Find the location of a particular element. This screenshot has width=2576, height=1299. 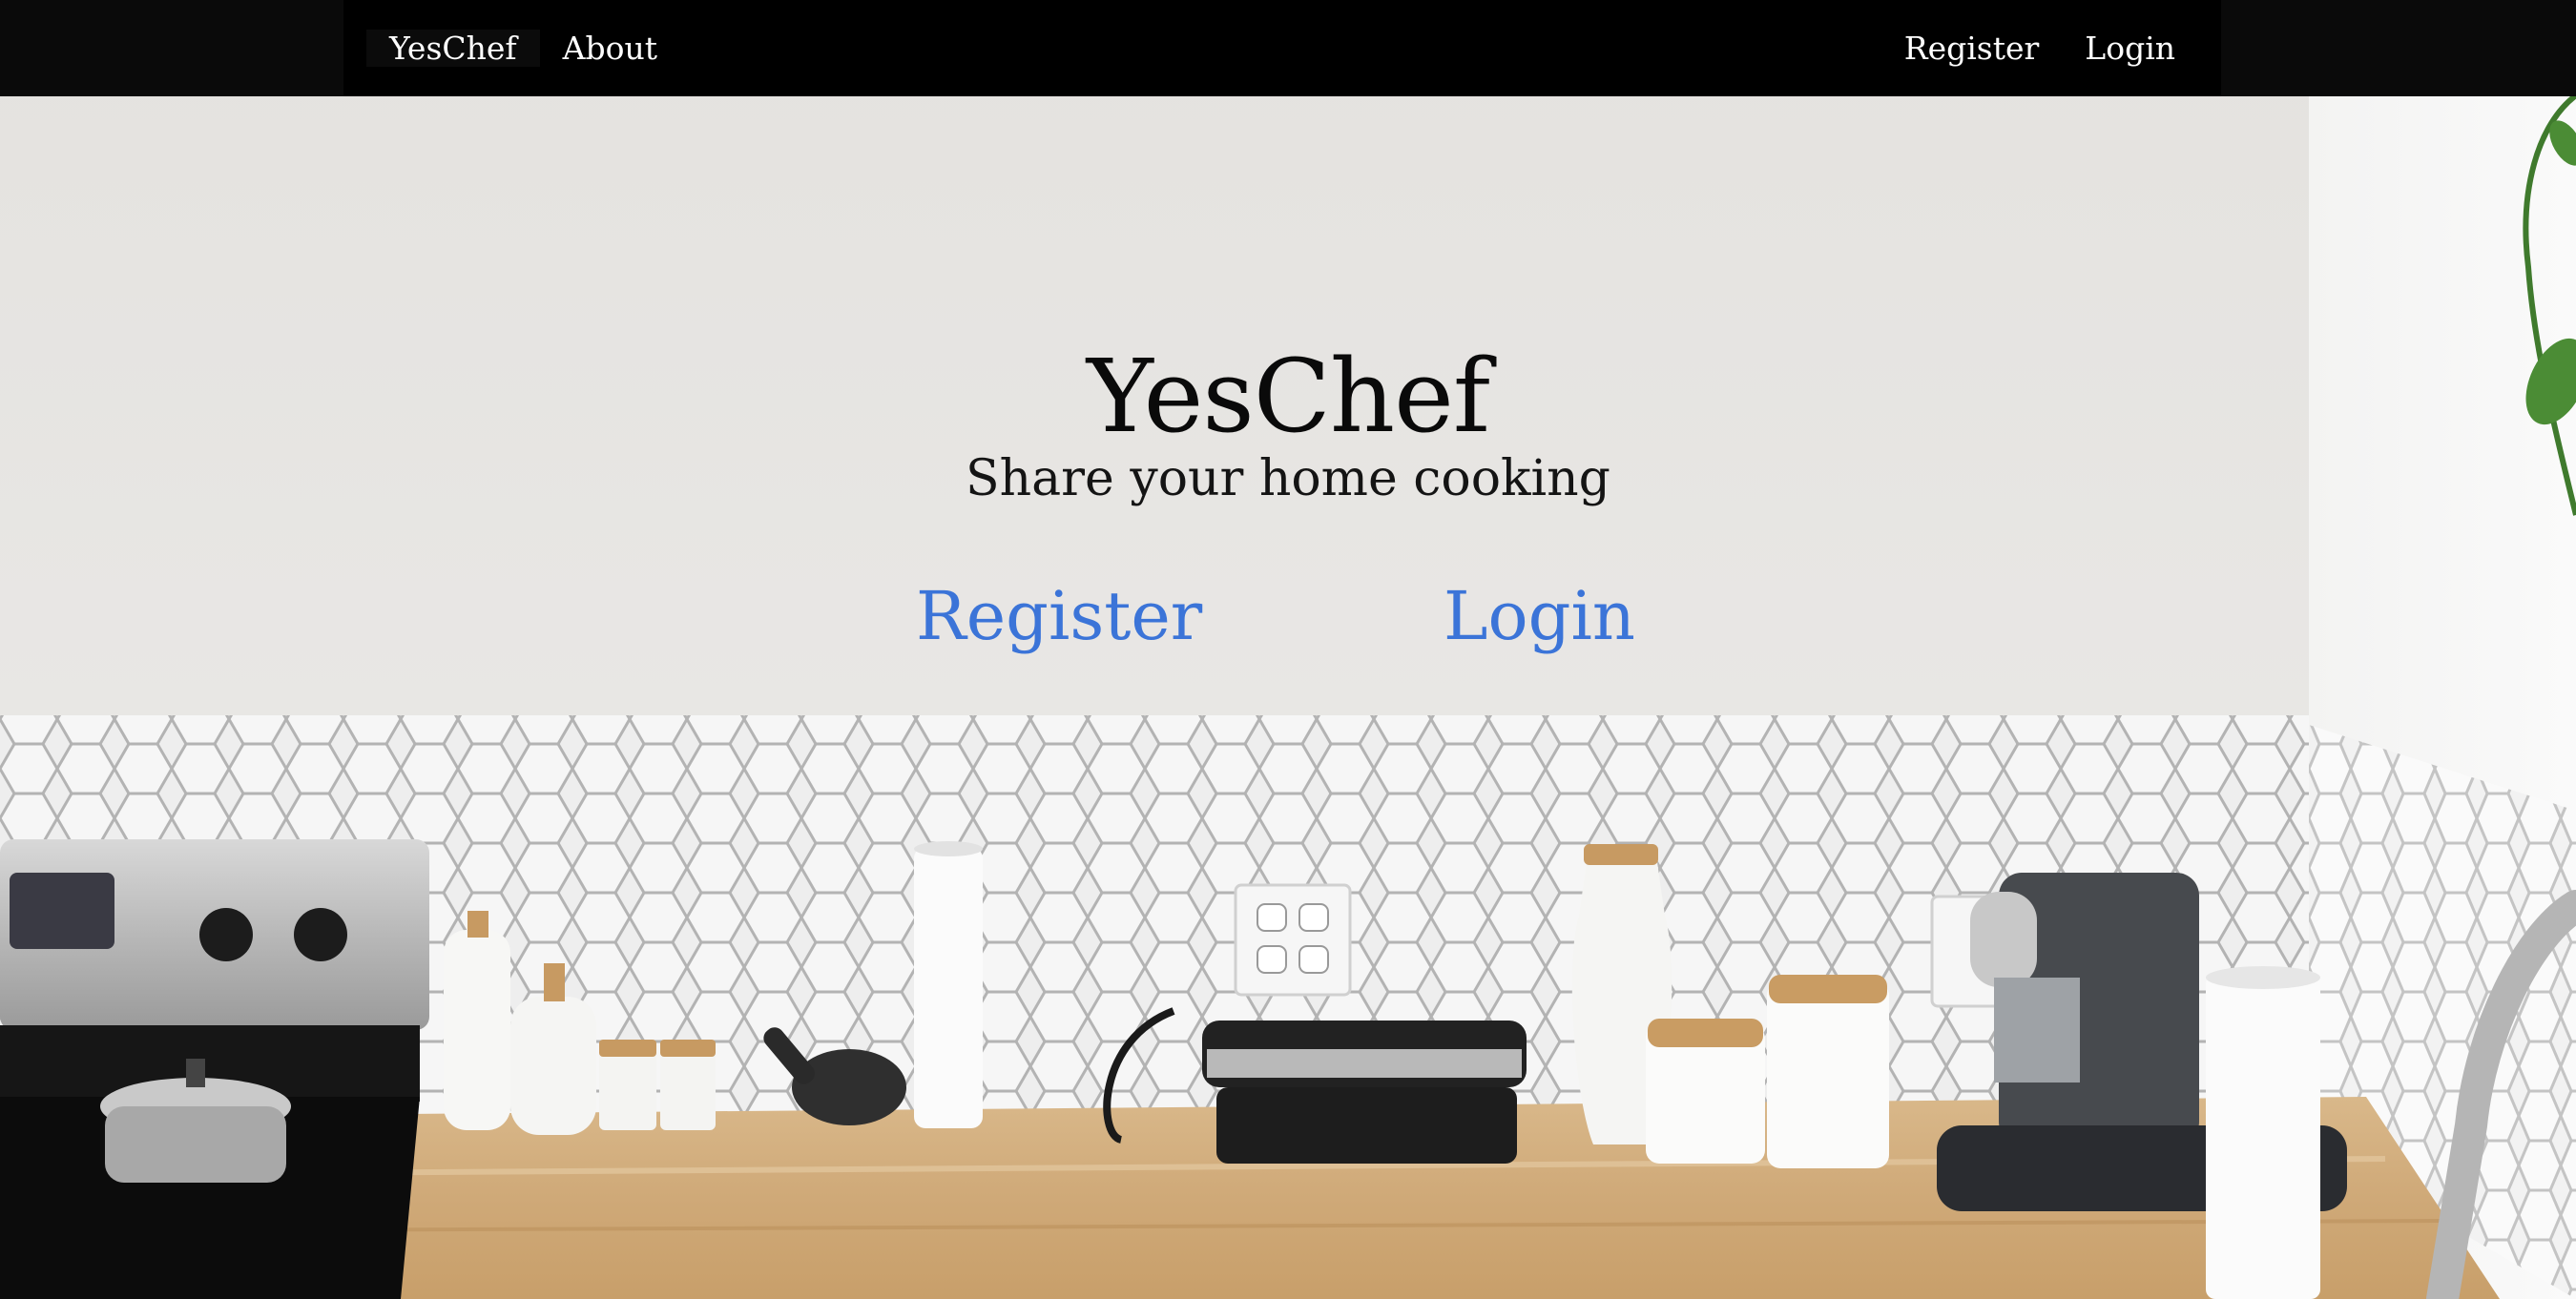

navbar-about-link: About is located at coordinates (610, 48).